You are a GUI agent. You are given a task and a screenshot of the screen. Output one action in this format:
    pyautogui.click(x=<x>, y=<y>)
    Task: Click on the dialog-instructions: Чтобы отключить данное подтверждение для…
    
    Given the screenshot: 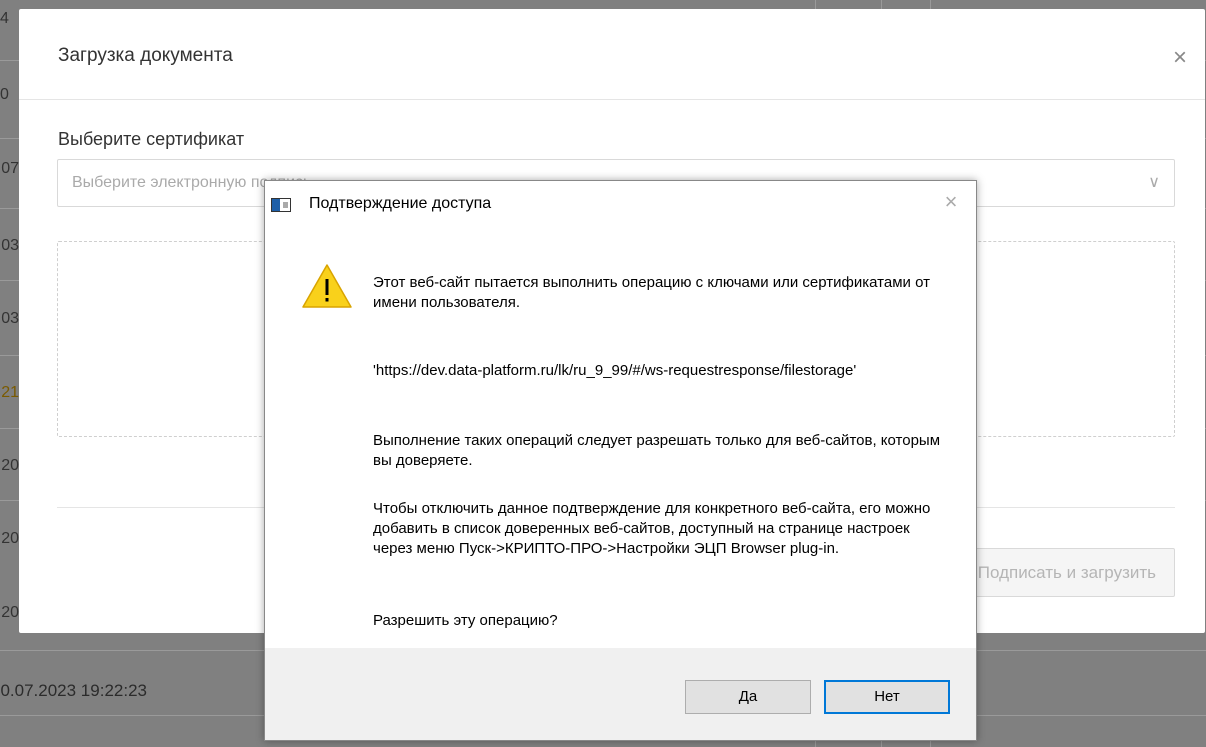 What is the action you would take?
    pyautogui.click(x=652, y=528)
    